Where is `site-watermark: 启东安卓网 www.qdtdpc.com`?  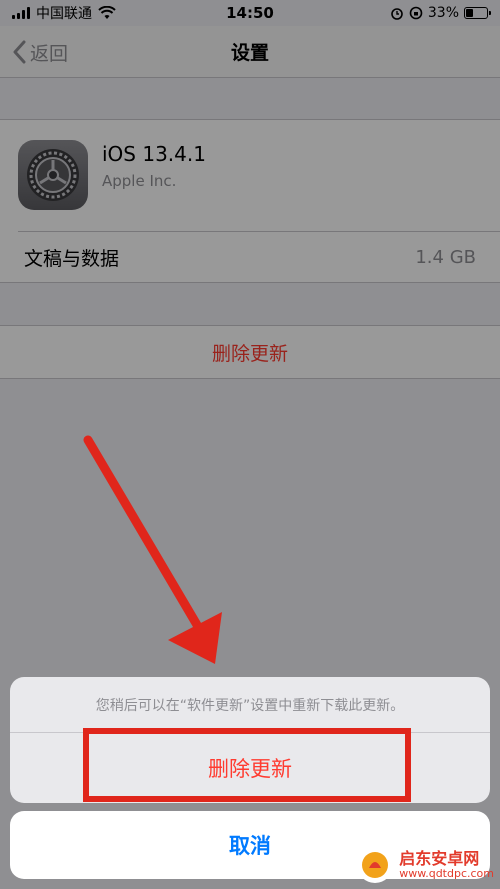
site-watermark: 启东安卓网 www.qdtdpc.com is located at coordinates (425, 865).